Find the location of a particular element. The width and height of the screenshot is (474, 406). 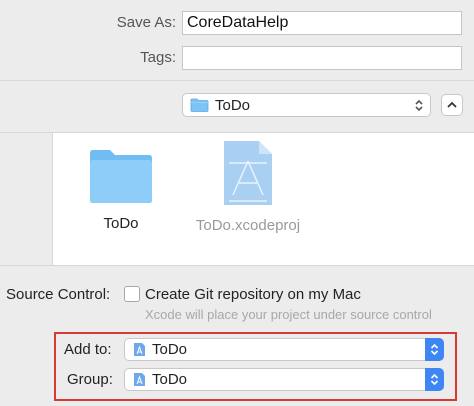

add-to-stepper is located at coordinates (434, 349).